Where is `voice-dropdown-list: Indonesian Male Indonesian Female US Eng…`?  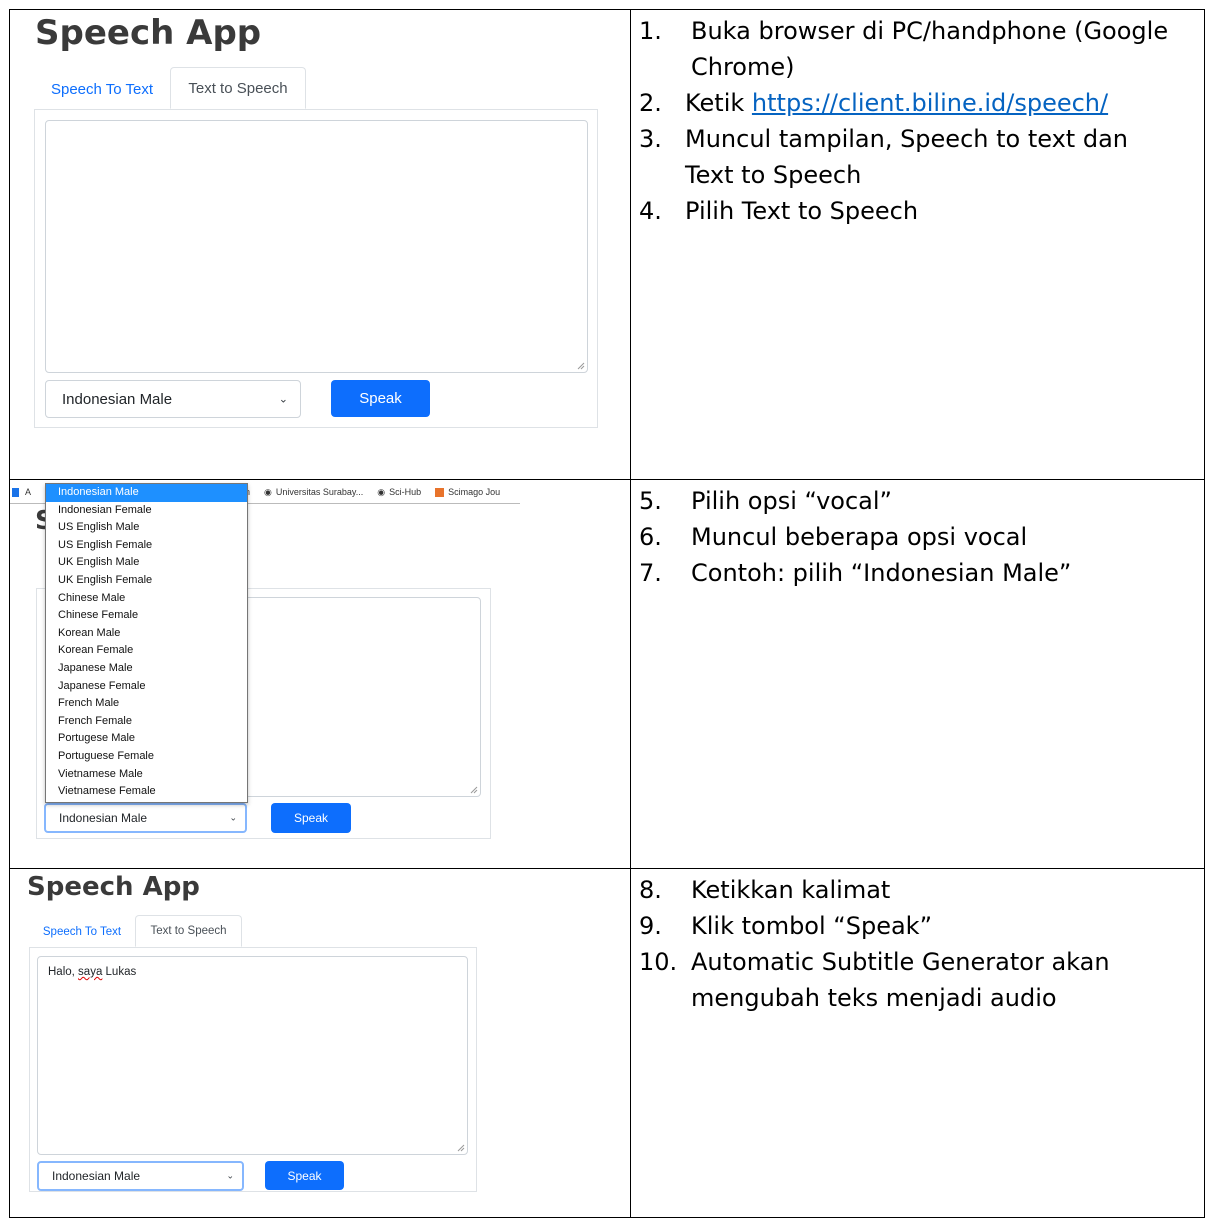
voice-dropdown-list: Indonesian Male Indonesian Female US Eng… is located at coordinates (146, 643).